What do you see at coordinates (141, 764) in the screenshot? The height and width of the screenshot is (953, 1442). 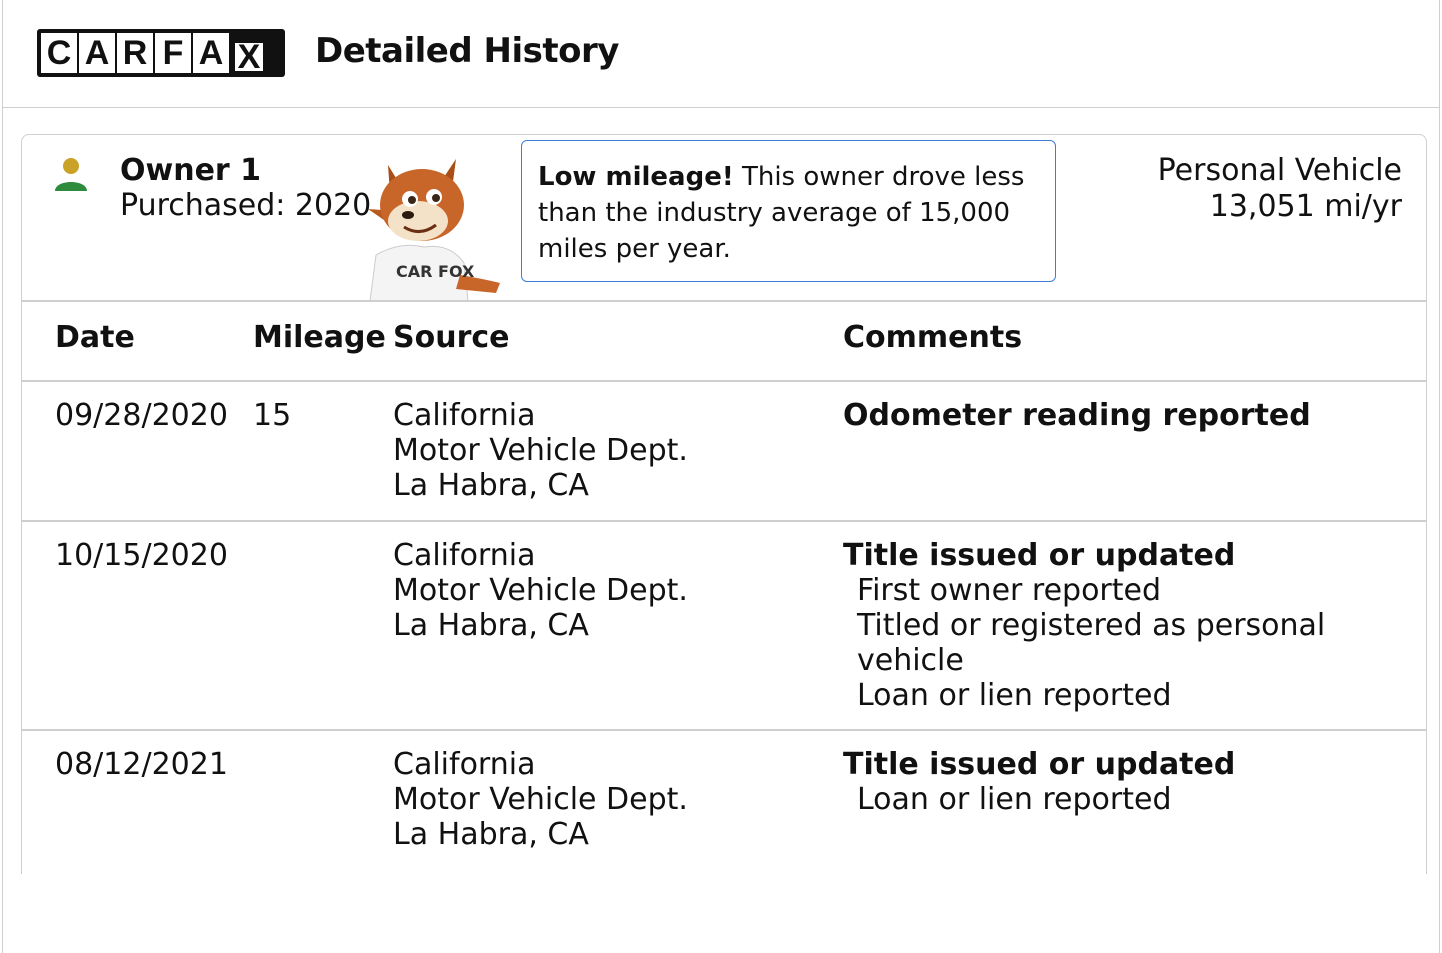 I see `row-date: 08/12/2021` at bounding box center [141, 764].